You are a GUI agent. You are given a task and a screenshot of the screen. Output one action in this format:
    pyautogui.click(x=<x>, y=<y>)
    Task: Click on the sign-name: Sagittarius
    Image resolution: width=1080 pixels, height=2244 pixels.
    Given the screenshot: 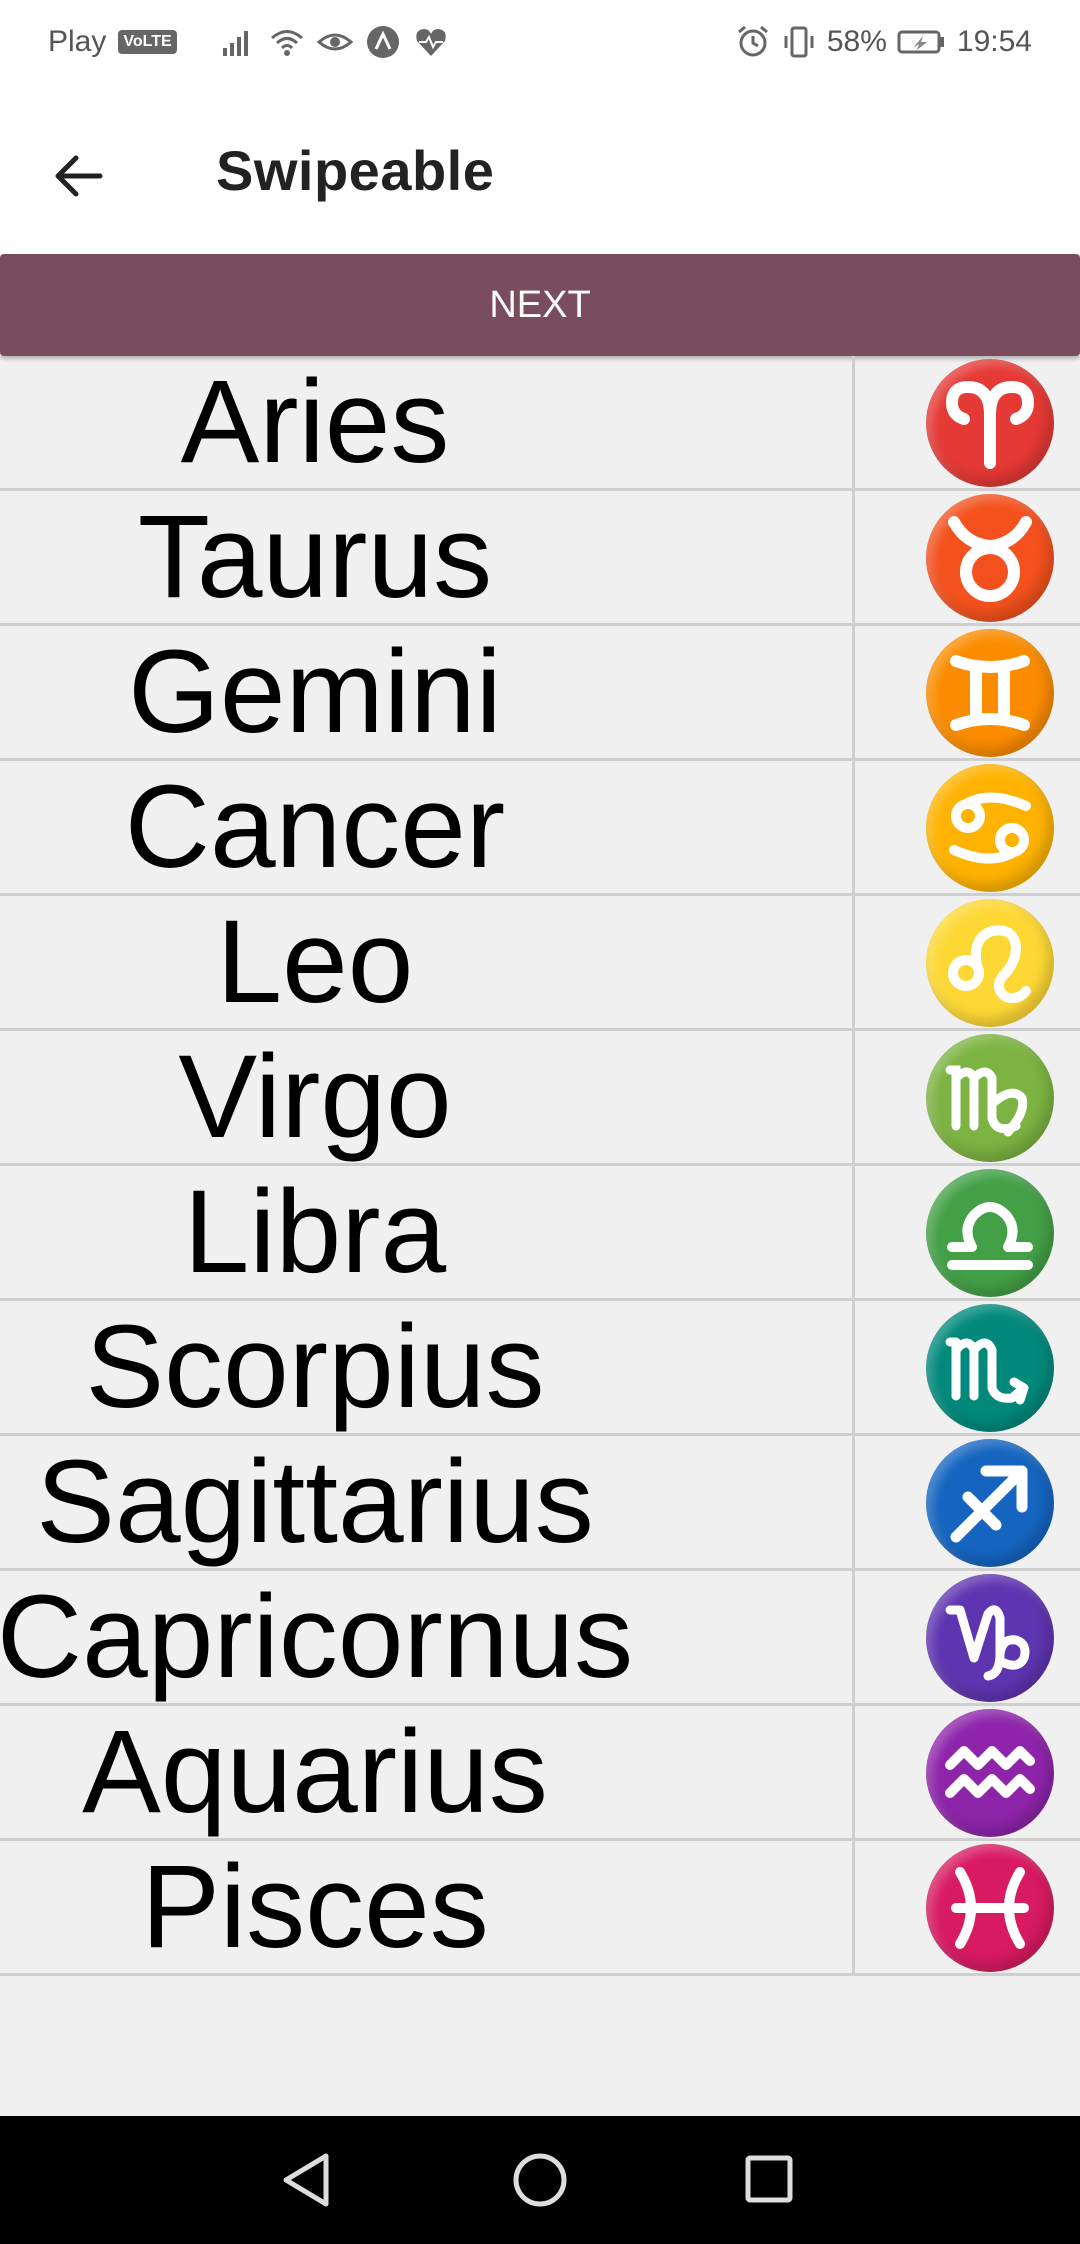 What is the action you would take?
    pyautogui.click(x=315, y=1502)
    